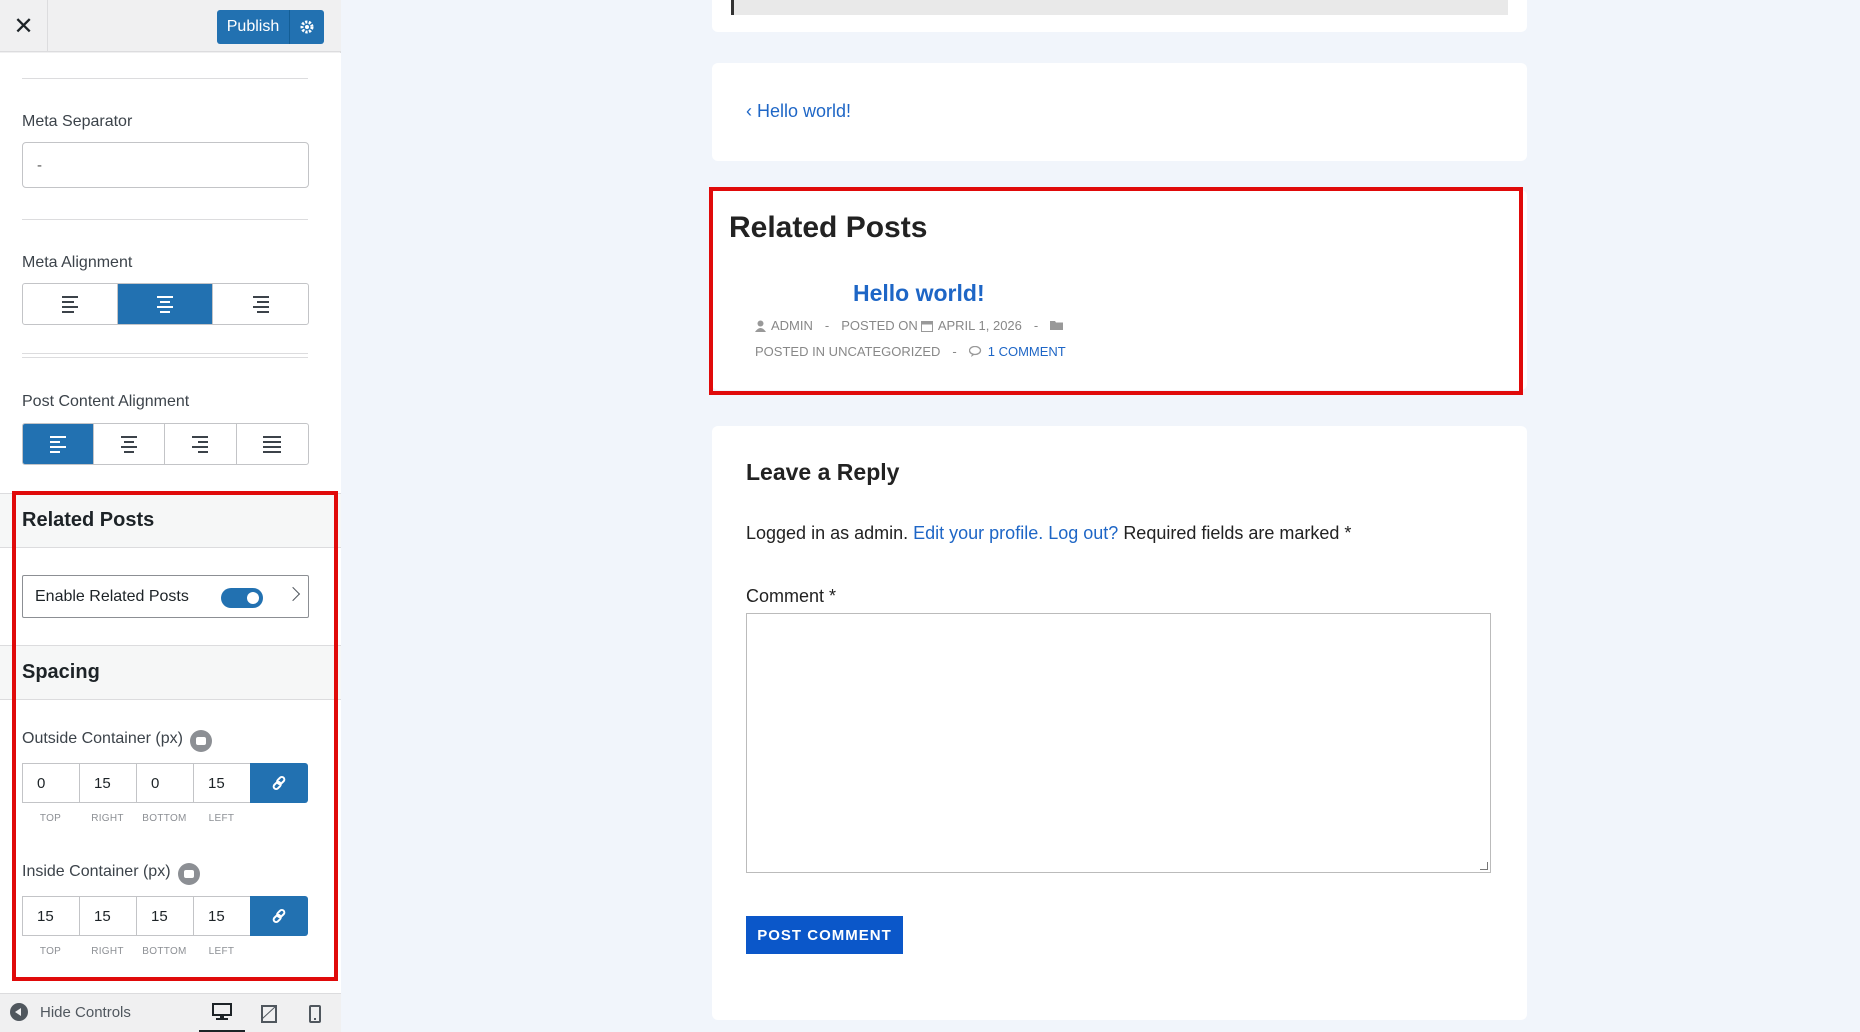 This screenshot has height=1032, width=1860. I want to click on content-align-left-button, so click(58, 444).